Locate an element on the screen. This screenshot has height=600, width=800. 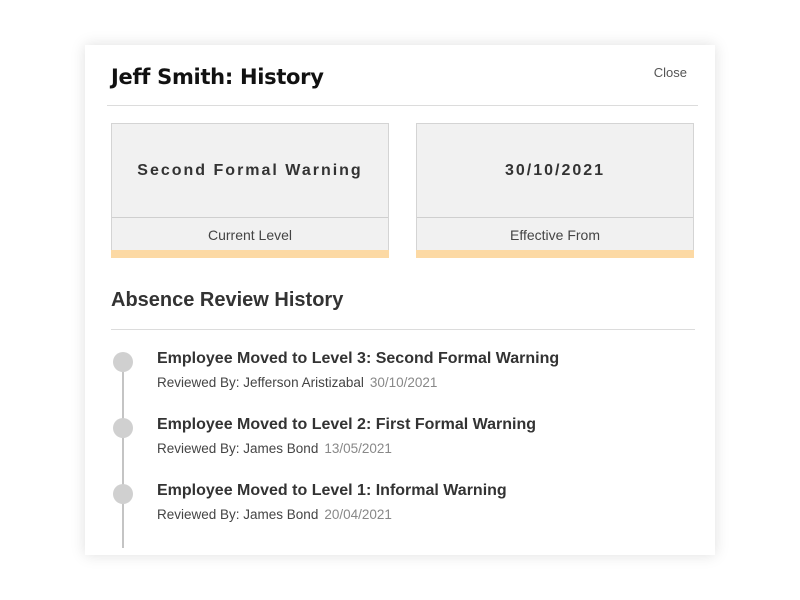
close-button: Close is located at coordinates (670, 72).